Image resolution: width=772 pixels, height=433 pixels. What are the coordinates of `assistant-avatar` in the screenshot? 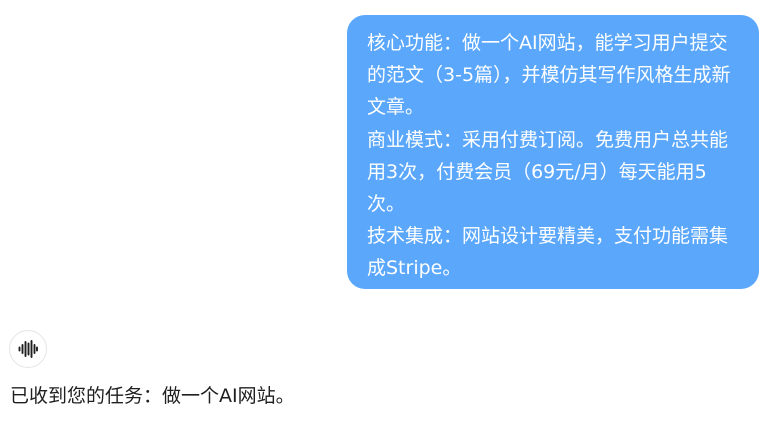 It's located at (28, 349).